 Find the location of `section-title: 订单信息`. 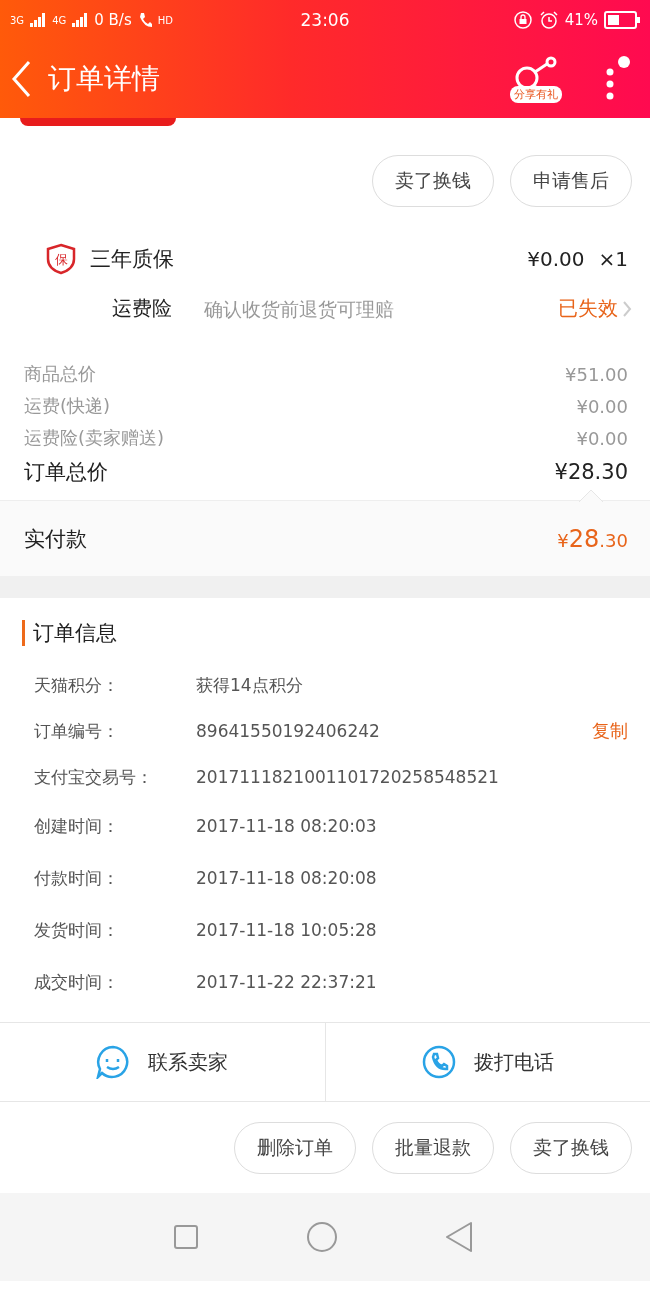

section-title: 订单信息 is located at coordinates (336, 633).